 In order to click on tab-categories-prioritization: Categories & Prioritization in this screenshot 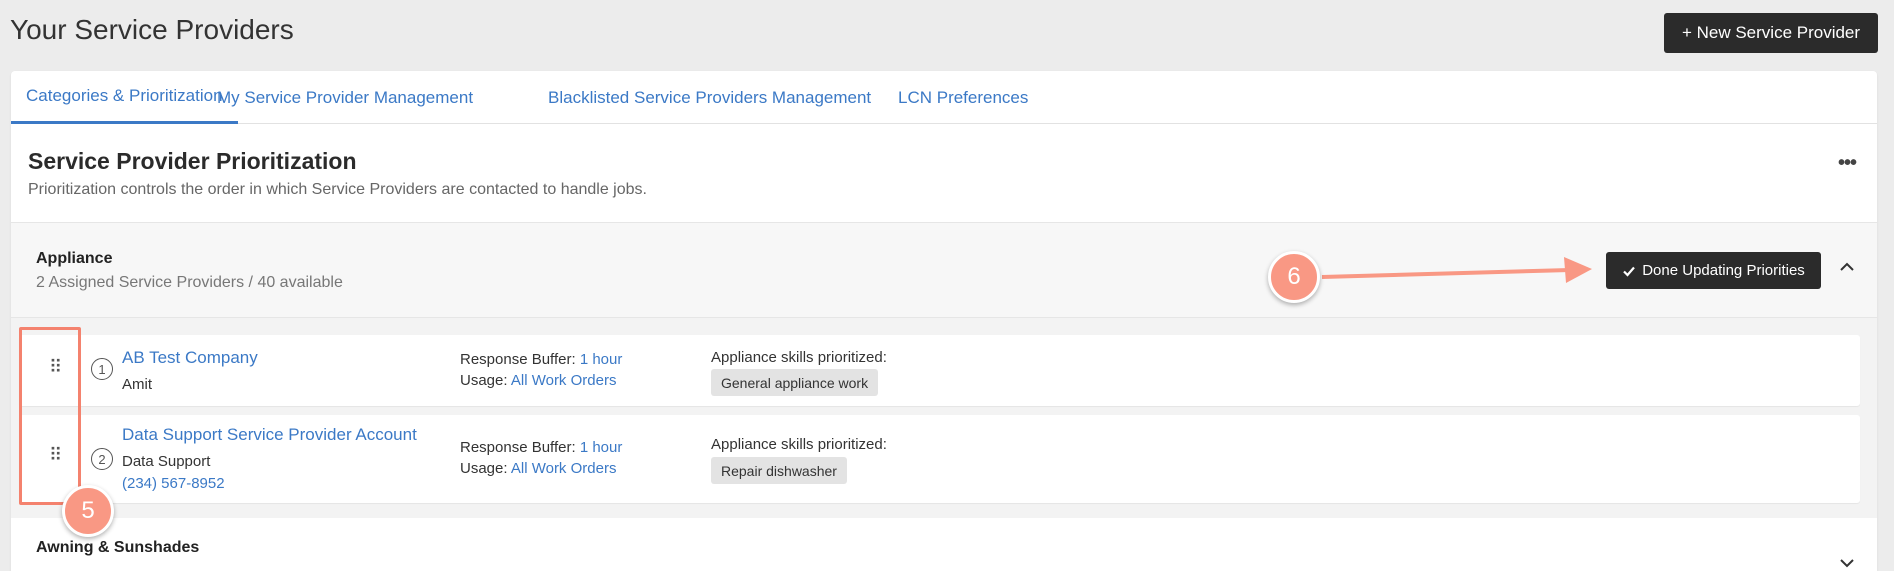, I will do `click(124, 97)`.